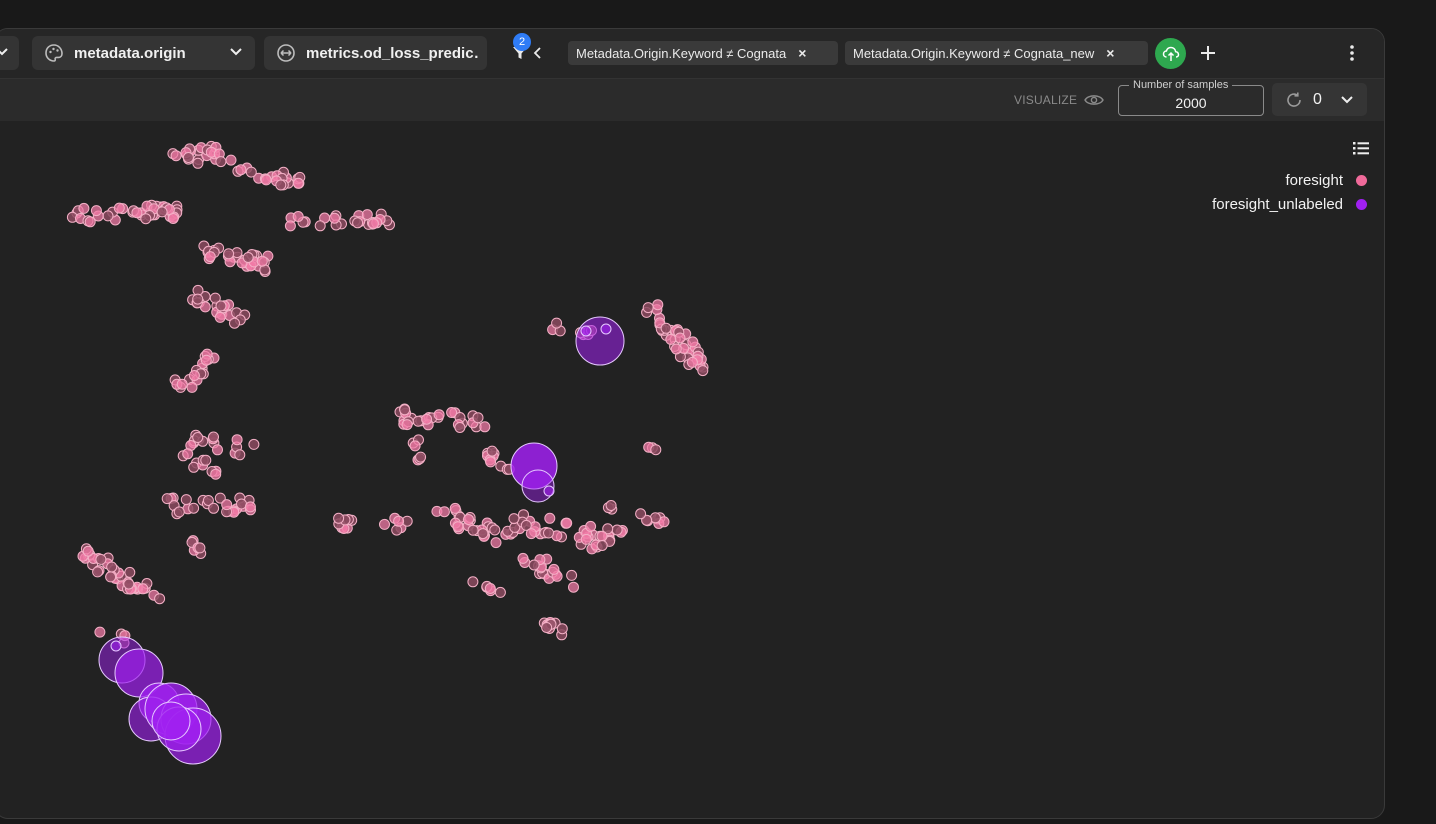 This screenshot has width=1436, height=824. What do you see at coordinates (1361, 148) in the screenshot?
I see `list-icon` at bounding box center [1361, 148].